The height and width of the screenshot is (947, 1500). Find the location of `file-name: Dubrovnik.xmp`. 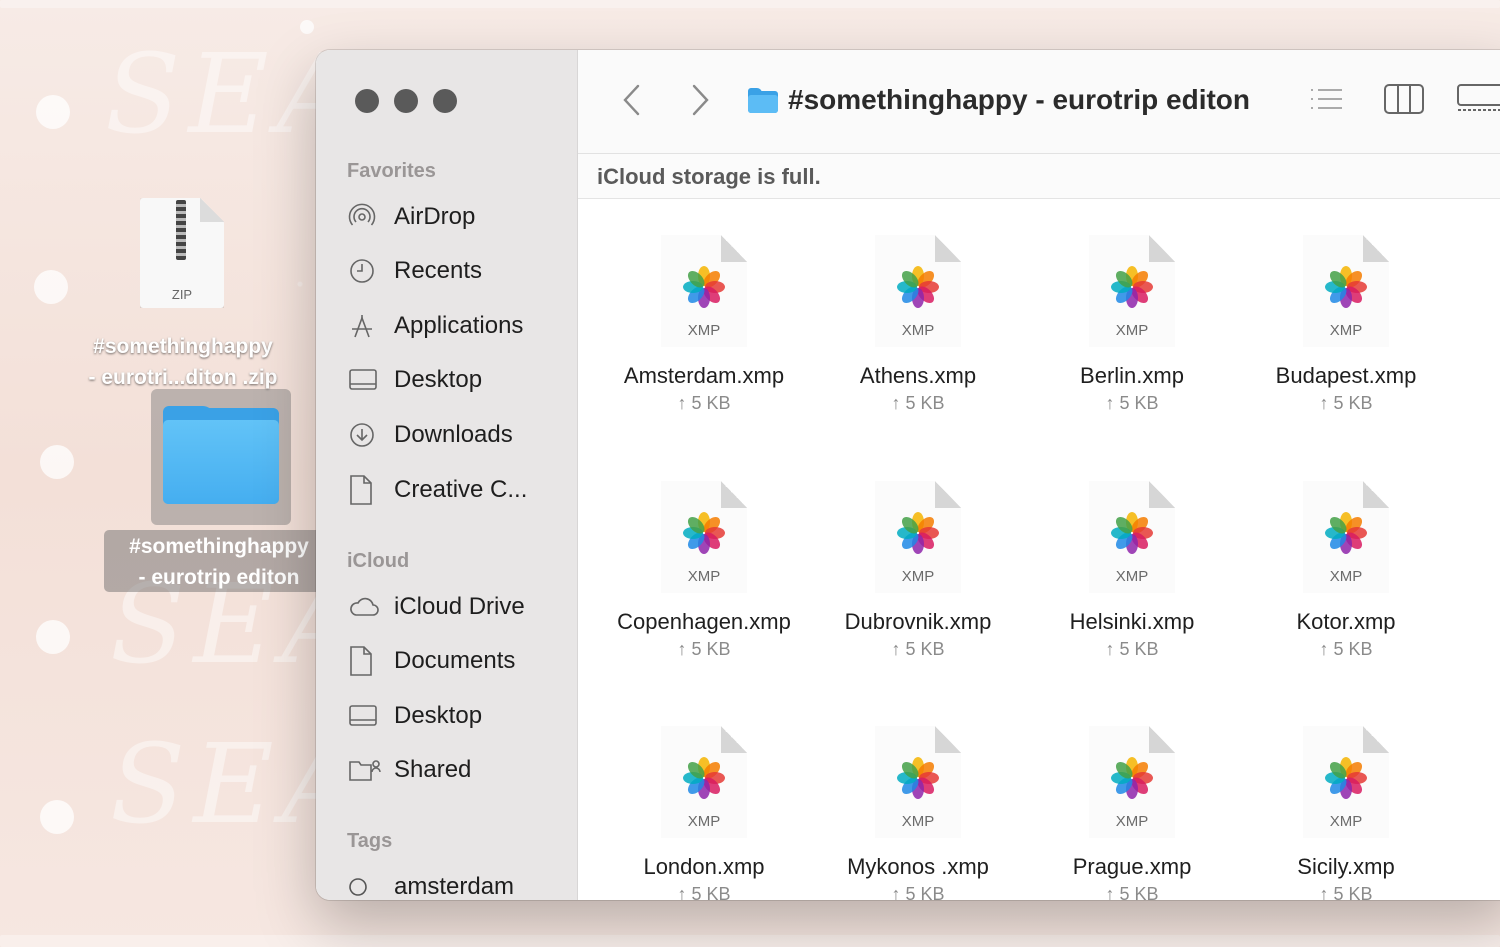

file-name: Dubrovnik.xmp is located at coordinates (918, 621).